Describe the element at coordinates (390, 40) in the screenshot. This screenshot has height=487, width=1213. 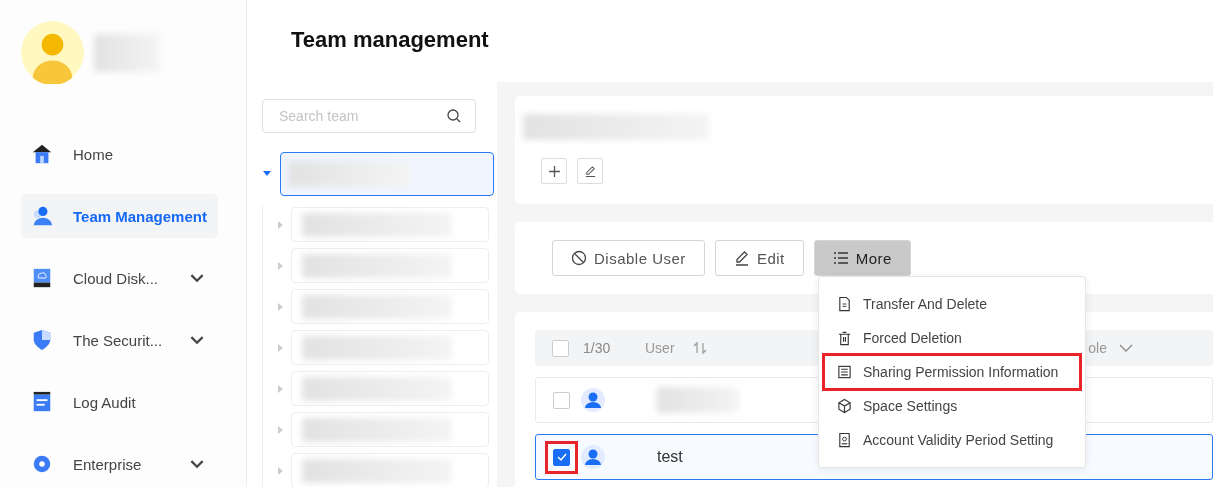
I see `page-title: Team management` at that location.